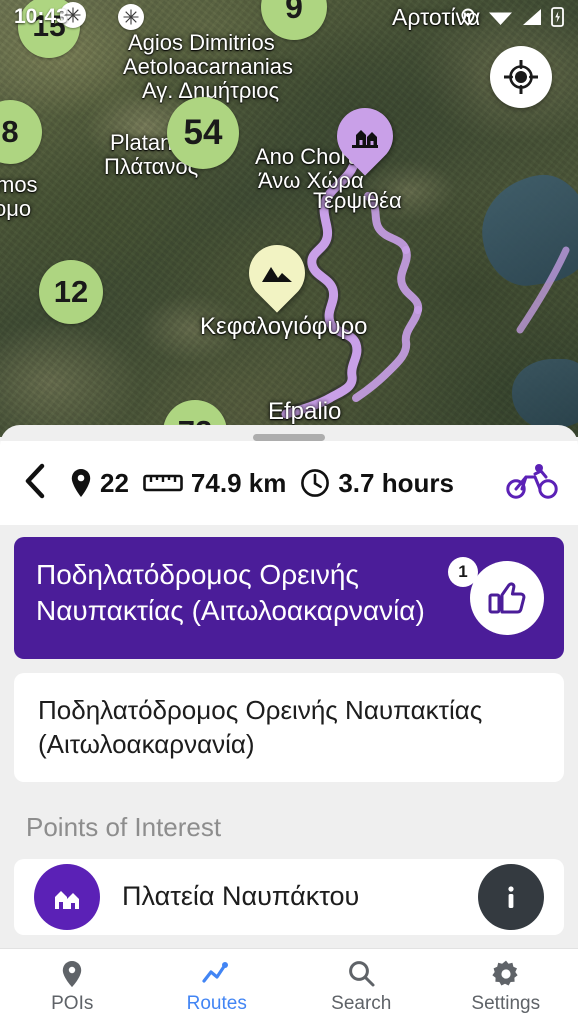 The height and width of the screenshot is (1024, 578). I want to click on nav-item-settings: Settings, so click(506, 987).